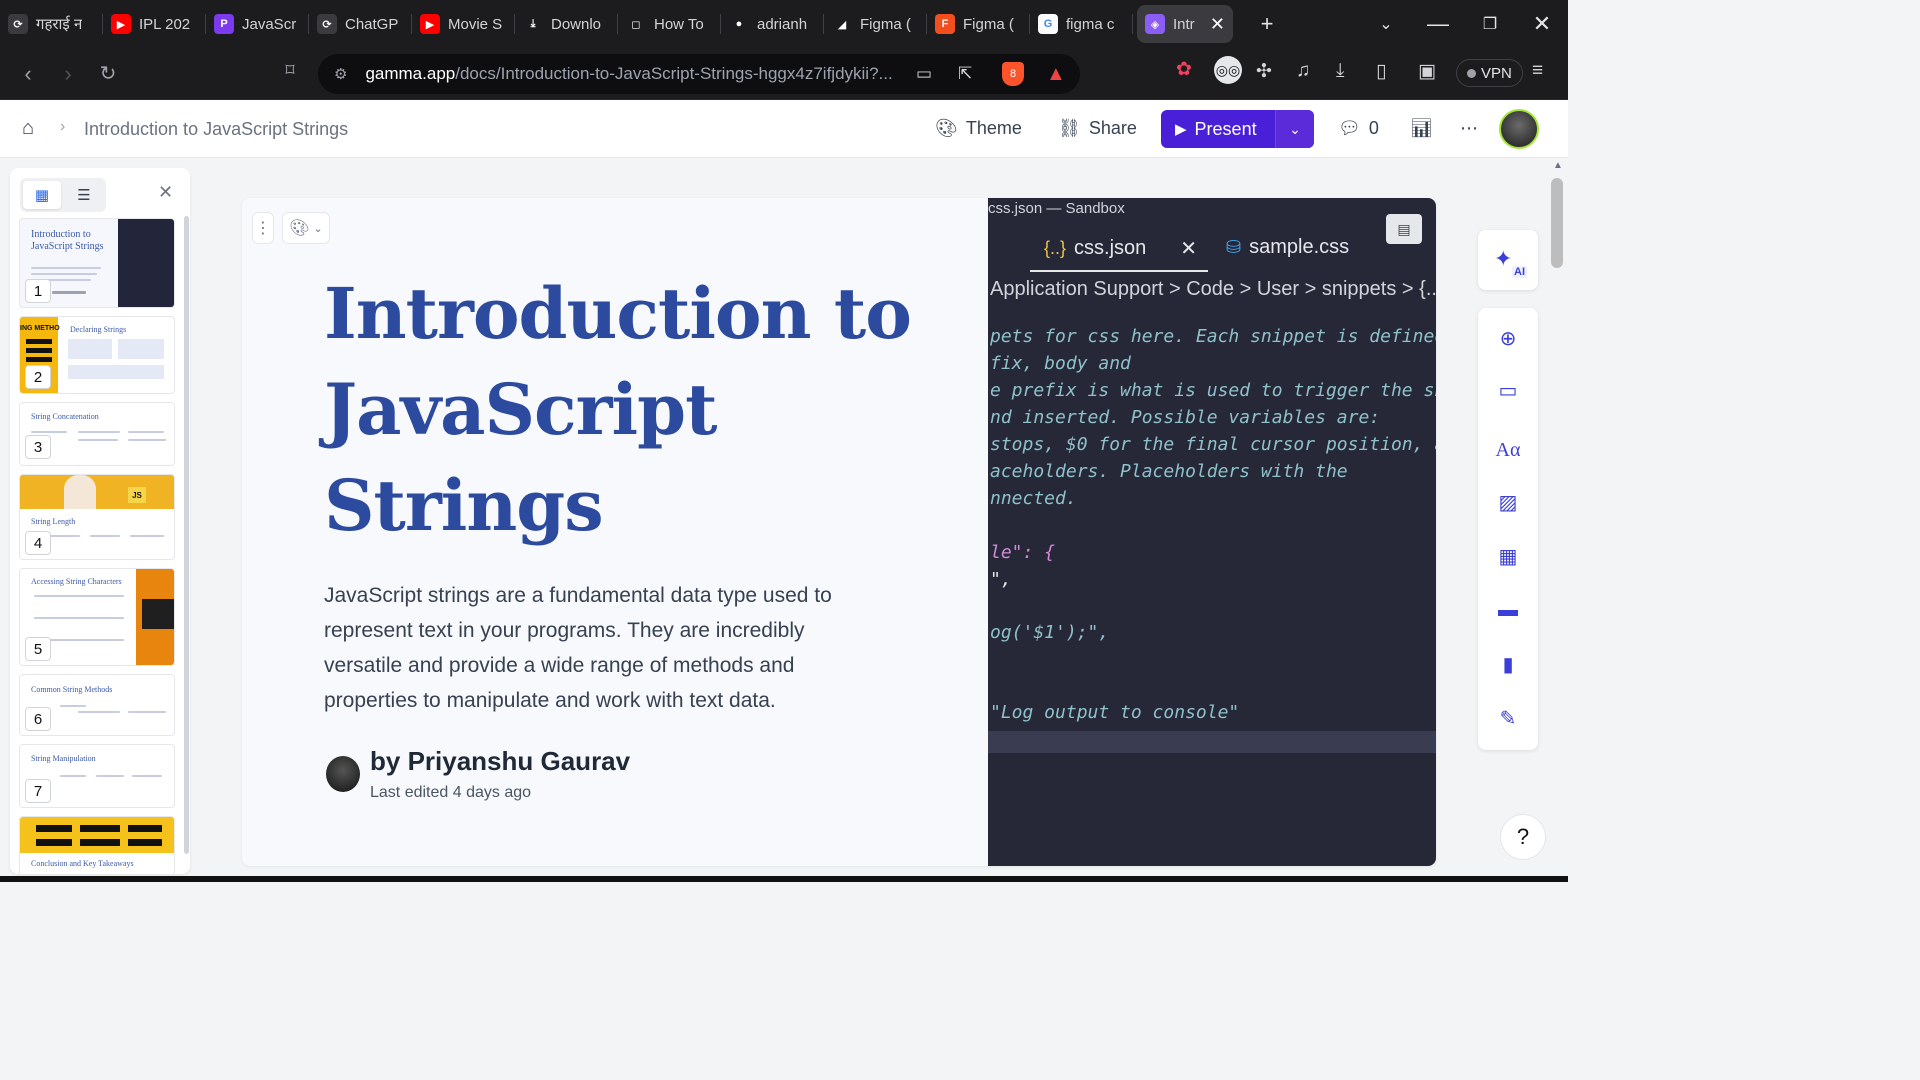 This screenshot has width=1920, height=1080. I want to click on slide-header-image, so click(97, 835).